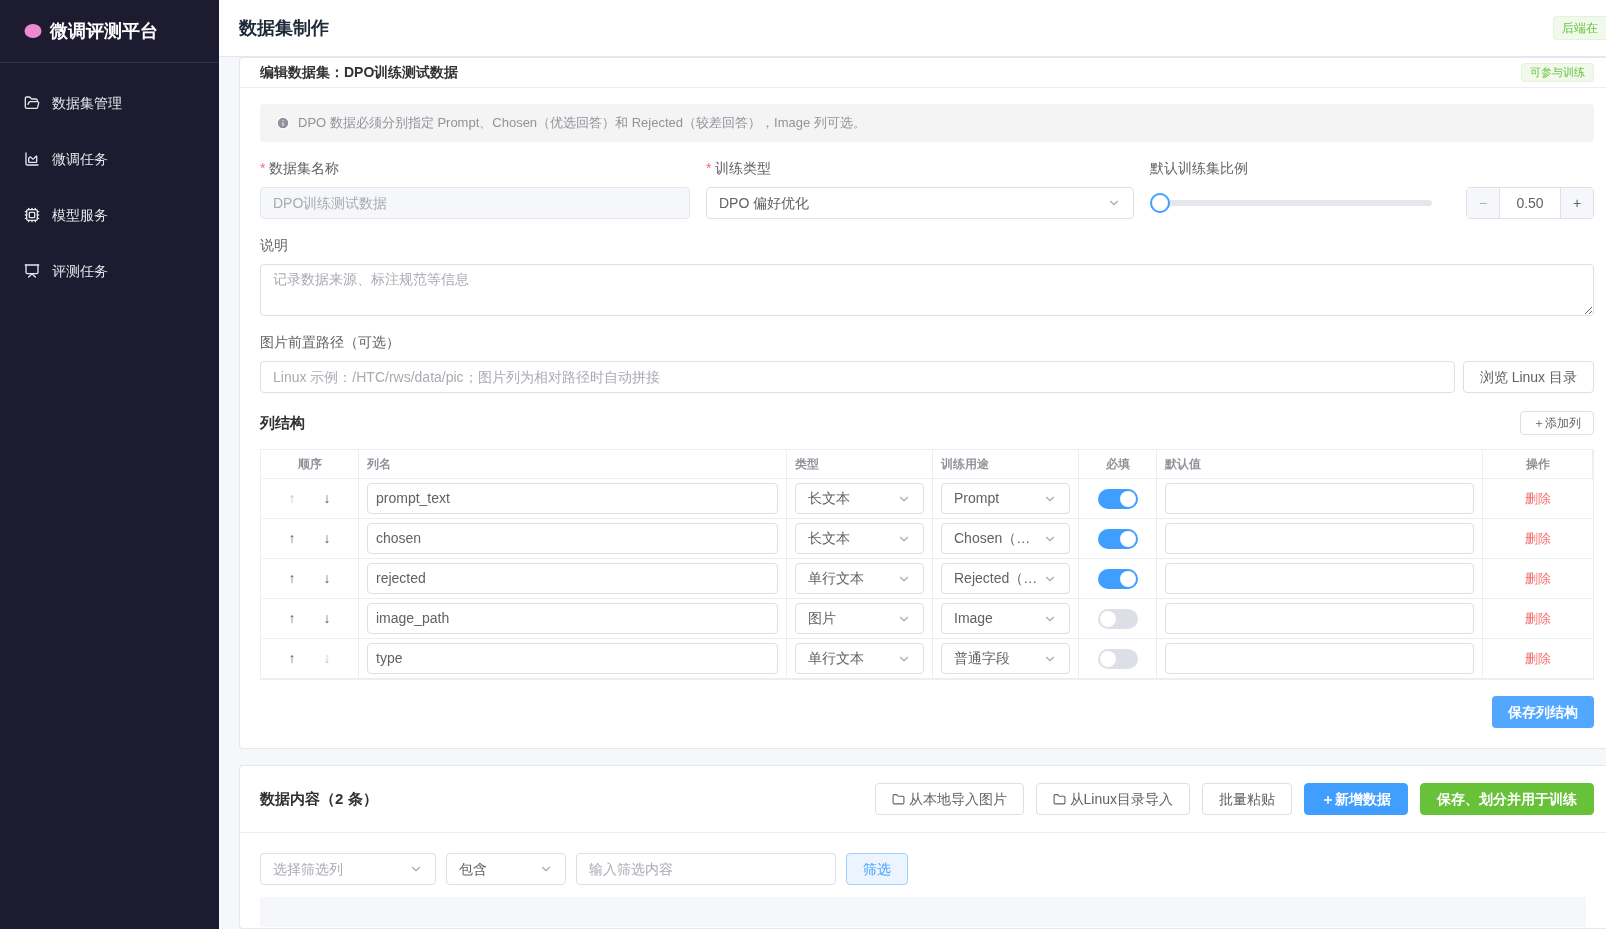 This screenshot has width=1606, height=929. I want to click on column-name-field: type, so click(572, 658).